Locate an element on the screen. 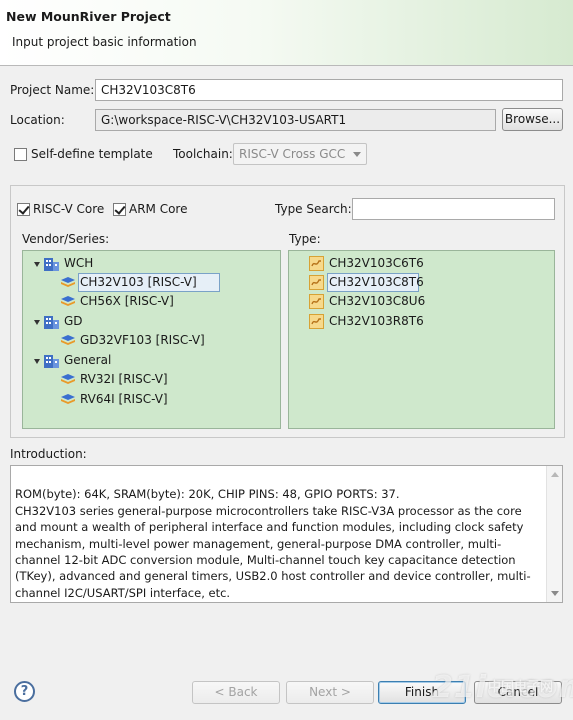 The width and height of the screenshot is (573, 720). type-search-input is located at coordinates (453, 209).